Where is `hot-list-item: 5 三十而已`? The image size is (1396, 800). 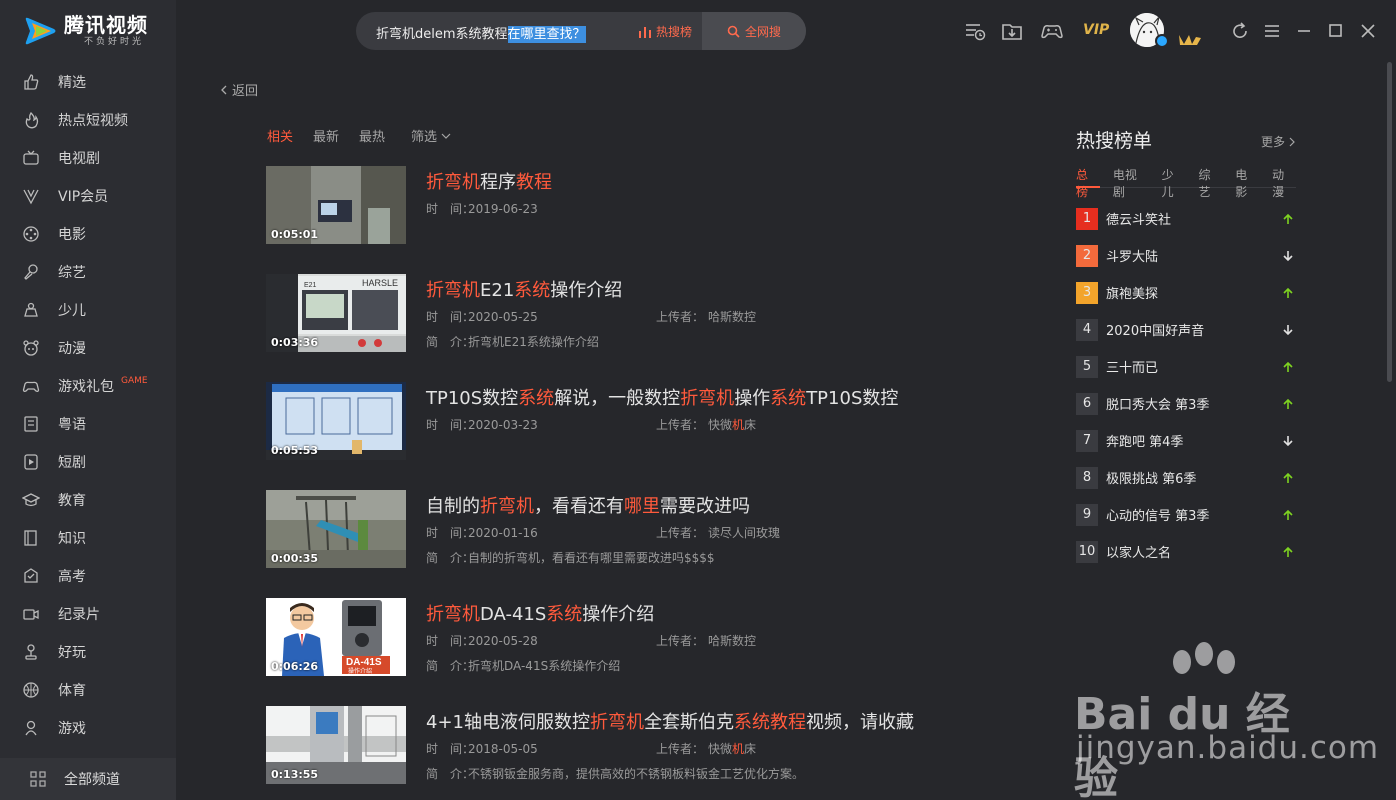 hot-list-item: 5 三十而已 is located at coordinates (1186, 366).